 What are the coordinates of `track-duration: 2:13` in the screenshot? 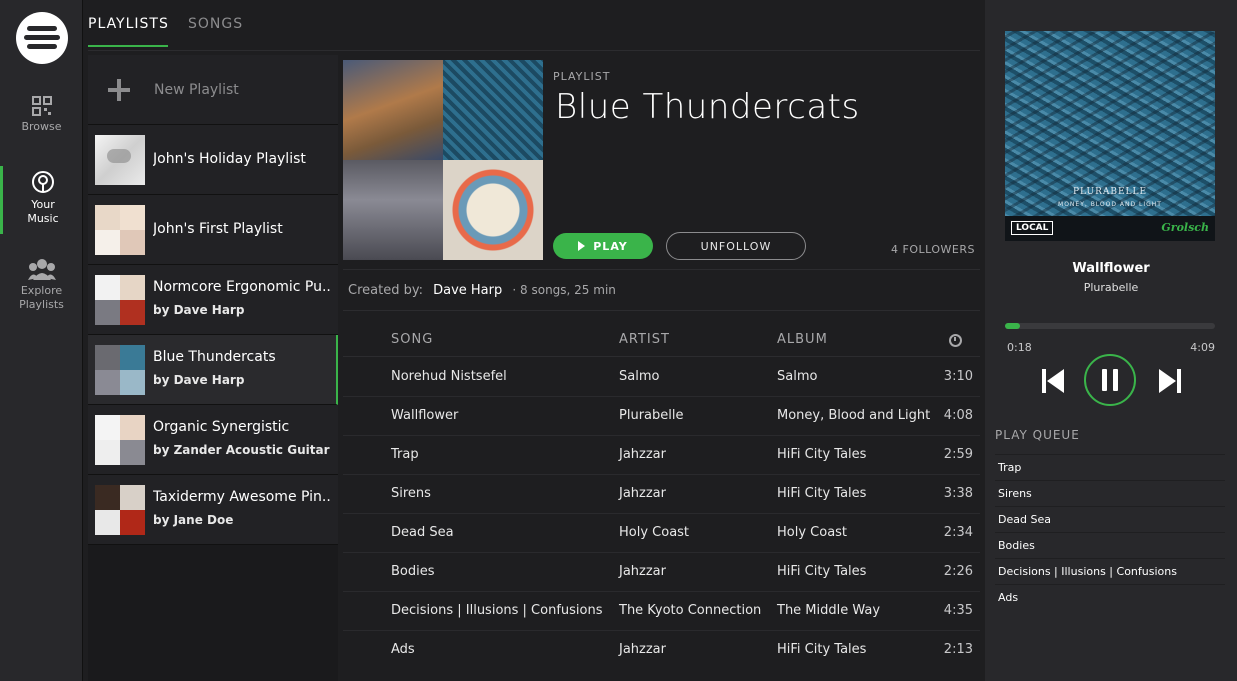 It's located at (958, 649).